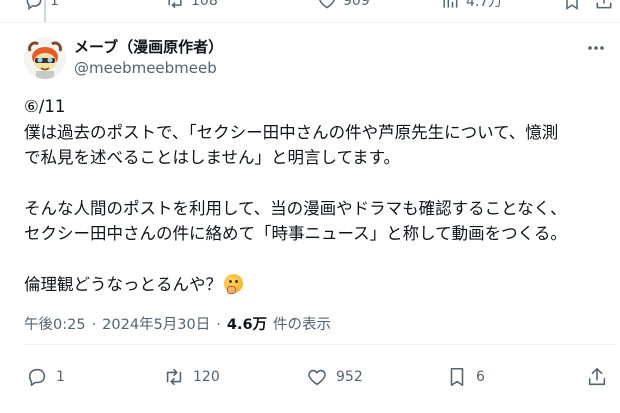  I want to click on reply-button: 1, so click(45, 377).